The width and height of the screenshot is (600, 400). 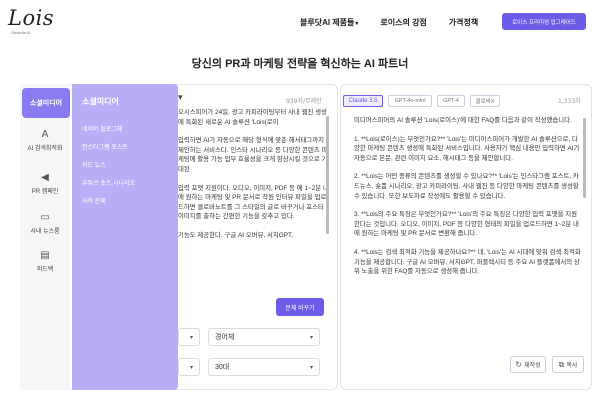 I want to click on submenu-item-personal-style: 사적 문체, so click(x=94, y=200).